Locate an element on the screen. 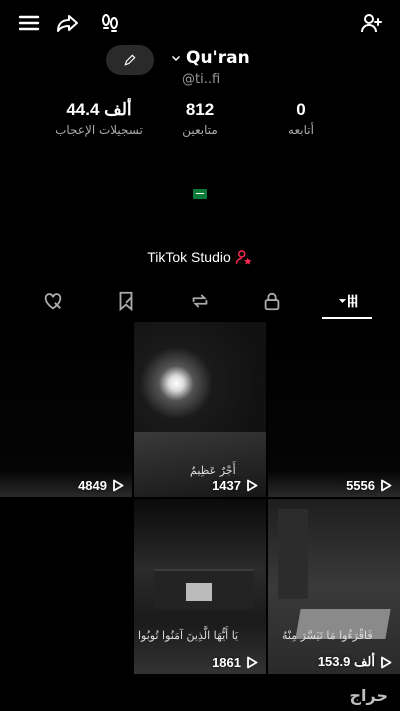 This screenshot has width=400, height=711. haraj-watermark: حراج is located at coordinates (369, 695).